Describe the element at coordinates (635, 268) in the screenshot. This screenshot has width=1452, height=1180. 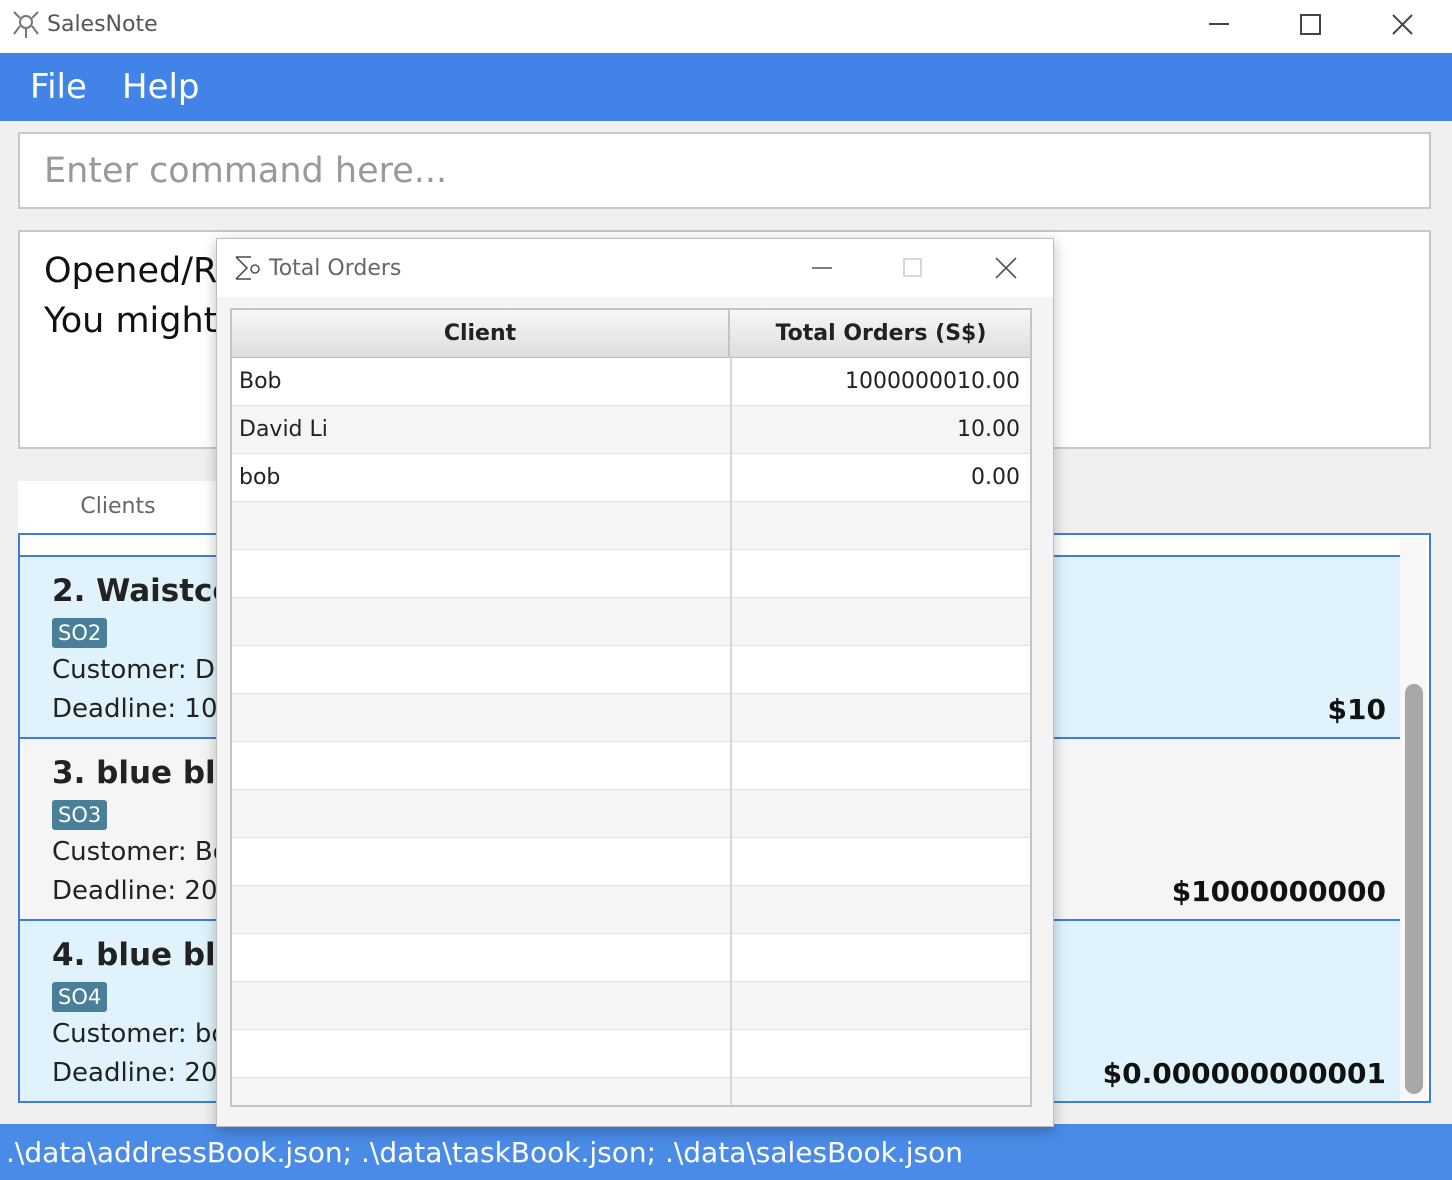
I see `dialog-titlebar: Total Orders` at that location.